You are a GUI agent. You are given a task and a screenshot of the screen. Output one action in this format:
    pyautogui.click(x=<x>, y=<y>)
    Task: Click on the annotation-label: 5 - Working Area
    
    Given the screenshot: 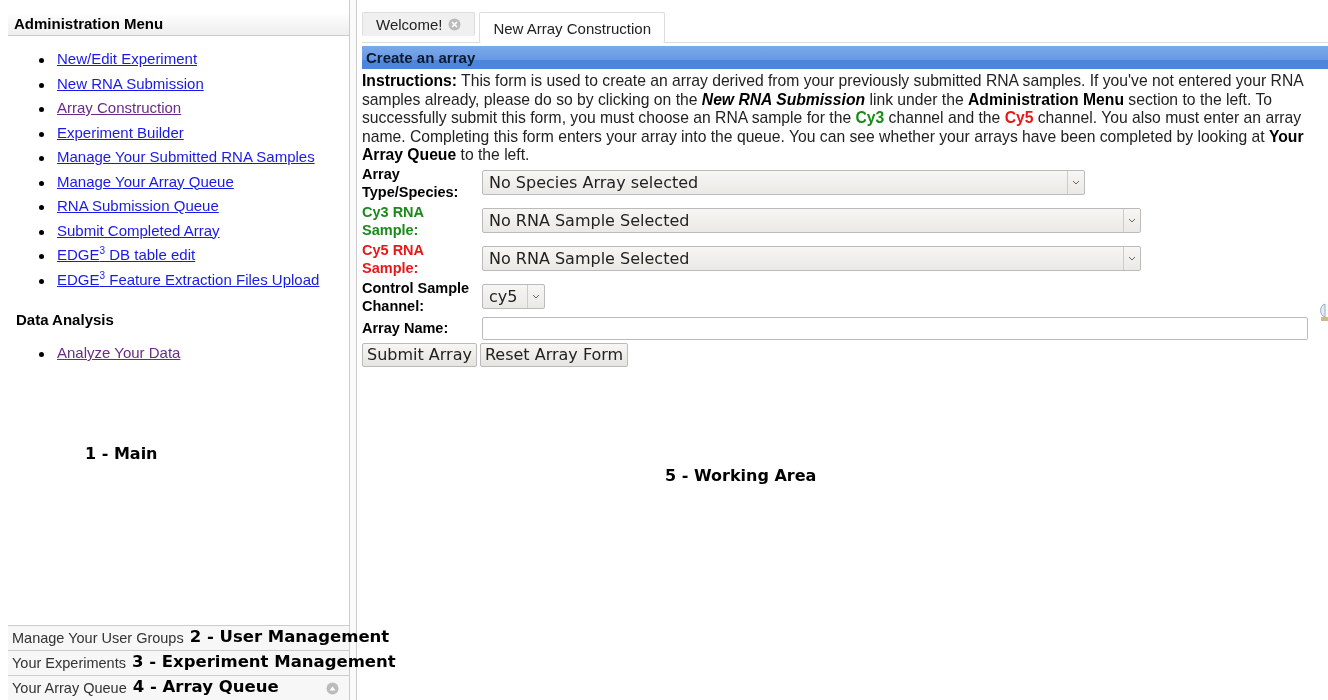 What is the action you would take?
    pyautogui.click(x=741, y=475)
    